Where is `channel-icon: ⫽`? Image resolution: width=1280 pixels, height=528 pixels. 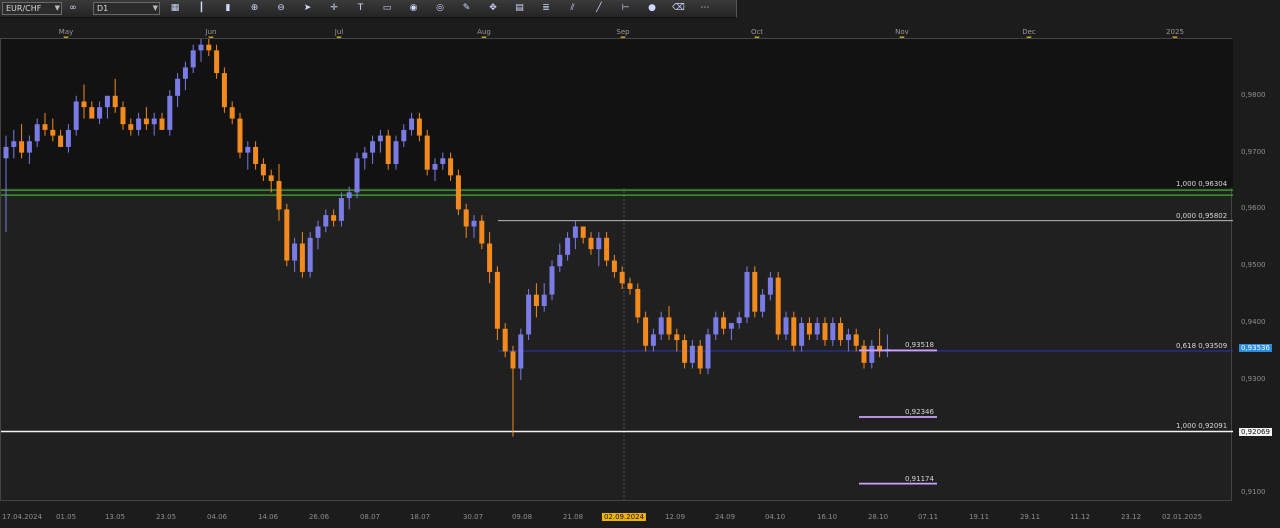
channel-icon: ⫽ is located at coordinates (573, 8).